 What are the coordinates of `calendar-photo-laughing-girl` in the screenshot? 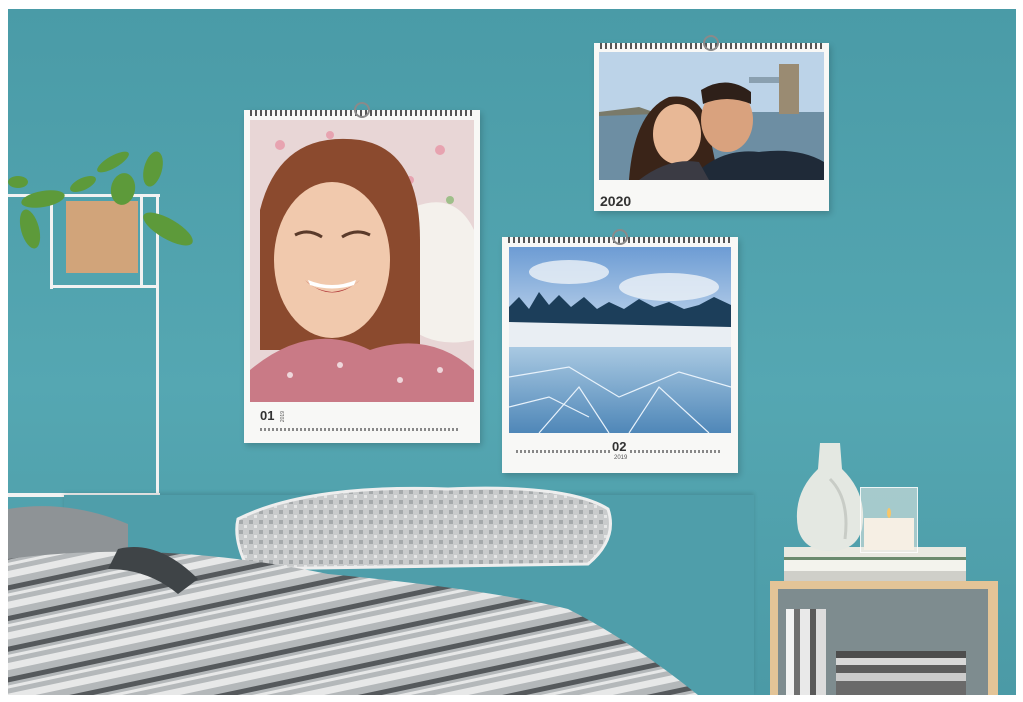 It's located at (362, 261).